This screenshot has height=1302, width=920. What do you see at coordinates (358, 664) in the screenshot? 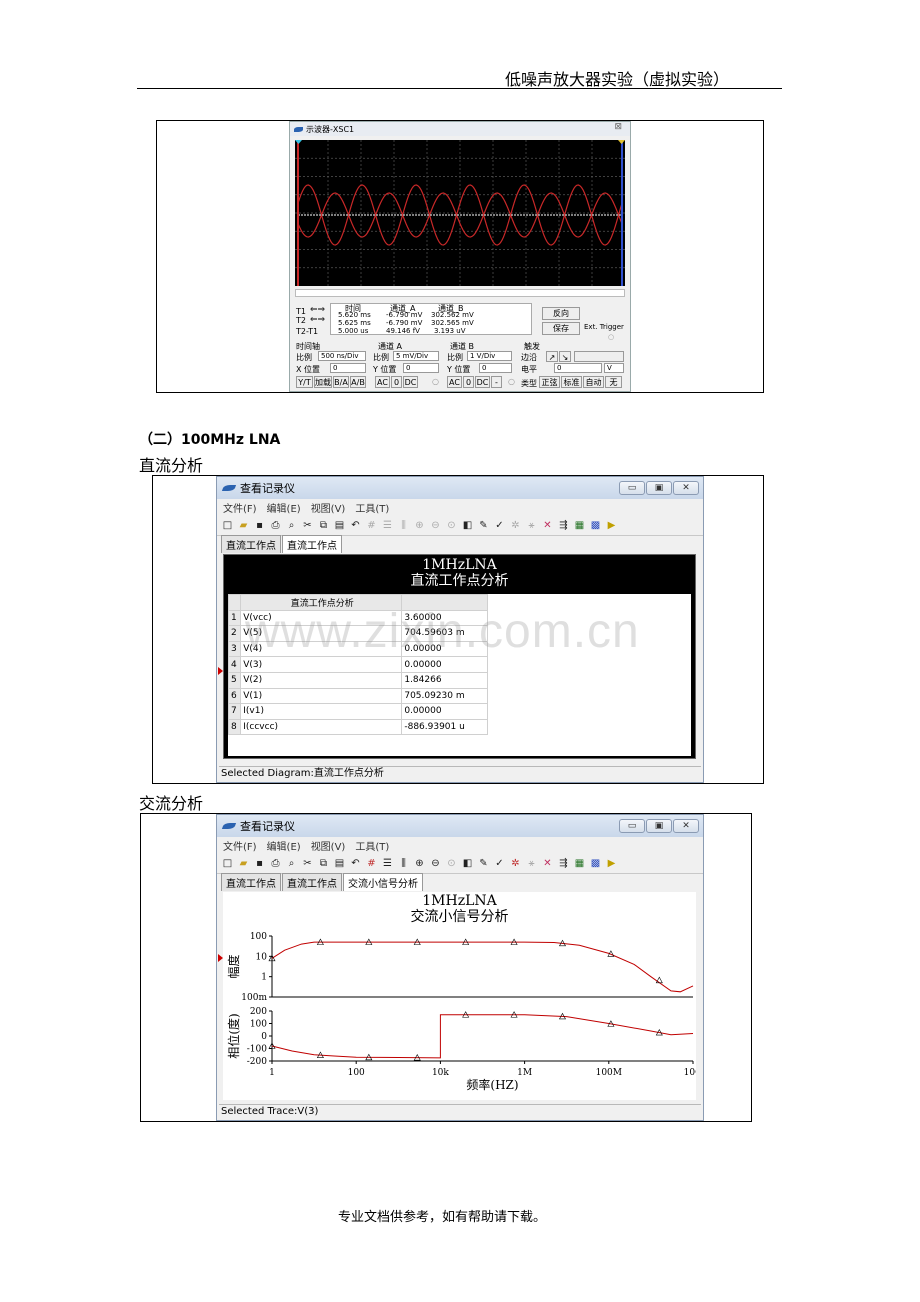
I see `table-row: 4 V(3) 0.00000` at bounding box center [358, 664].